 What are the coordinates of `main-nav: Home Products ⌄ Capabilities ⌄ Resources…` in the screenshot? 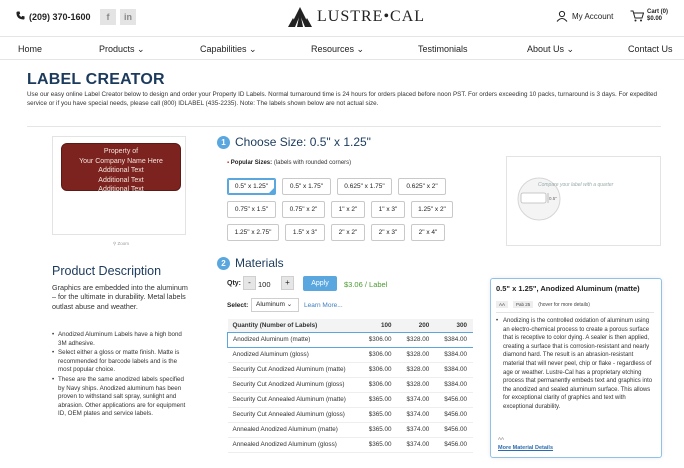 It's located at (342, 48).